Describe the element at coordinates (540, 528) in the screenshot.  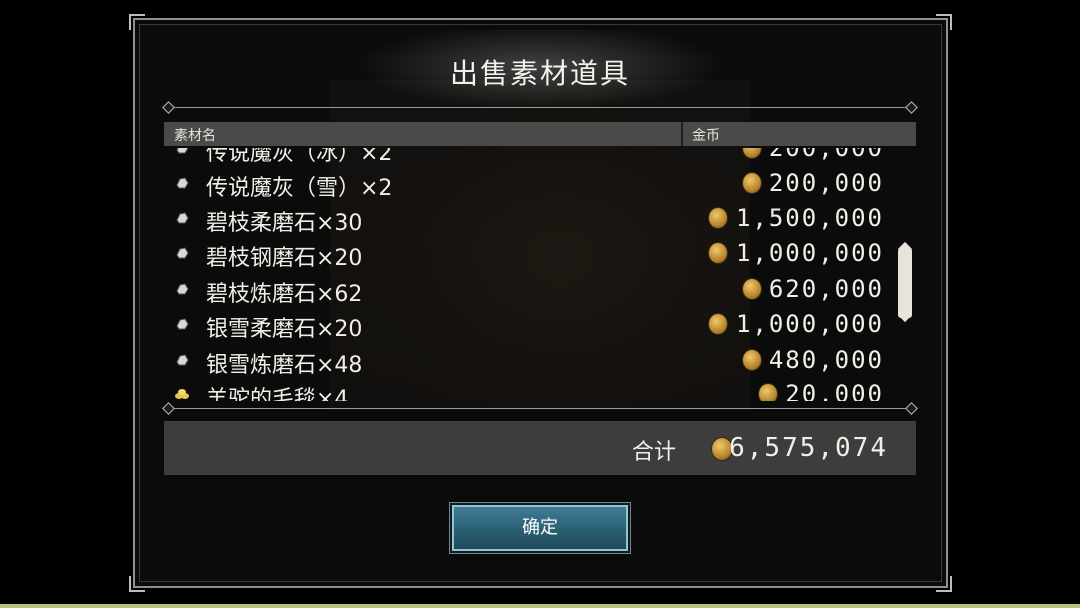
I see `confirm-button: 确定` at that location.